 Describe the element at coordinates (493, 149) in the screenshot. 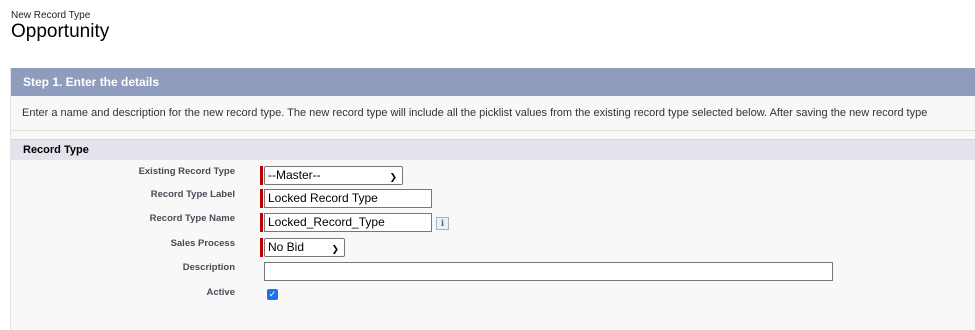

I see `section-record-type: Record Type` at that location.